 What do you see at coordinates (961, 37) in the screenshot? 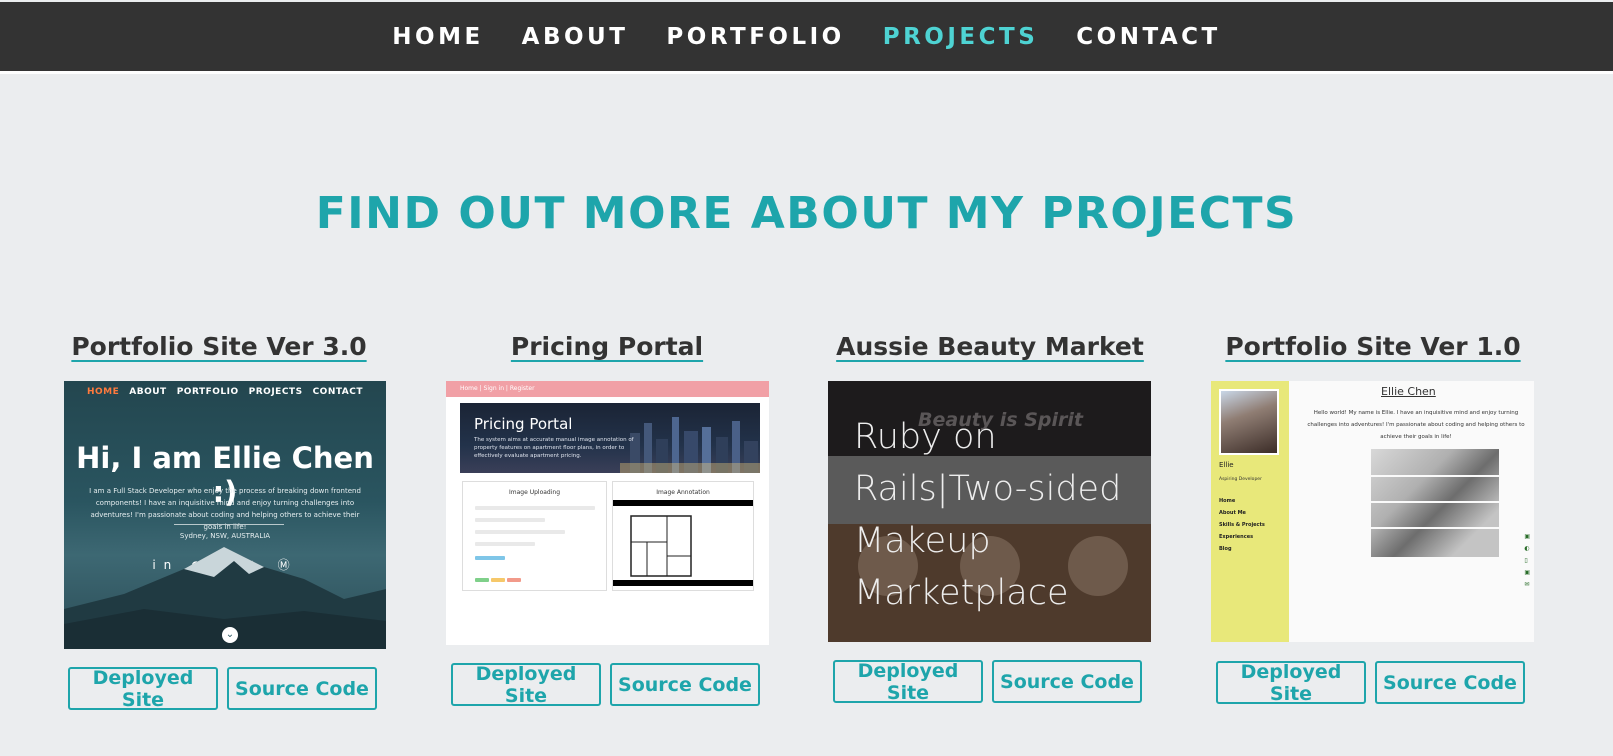
I see `nav-projects: PROJECTS` at bounding box center [961, 37].